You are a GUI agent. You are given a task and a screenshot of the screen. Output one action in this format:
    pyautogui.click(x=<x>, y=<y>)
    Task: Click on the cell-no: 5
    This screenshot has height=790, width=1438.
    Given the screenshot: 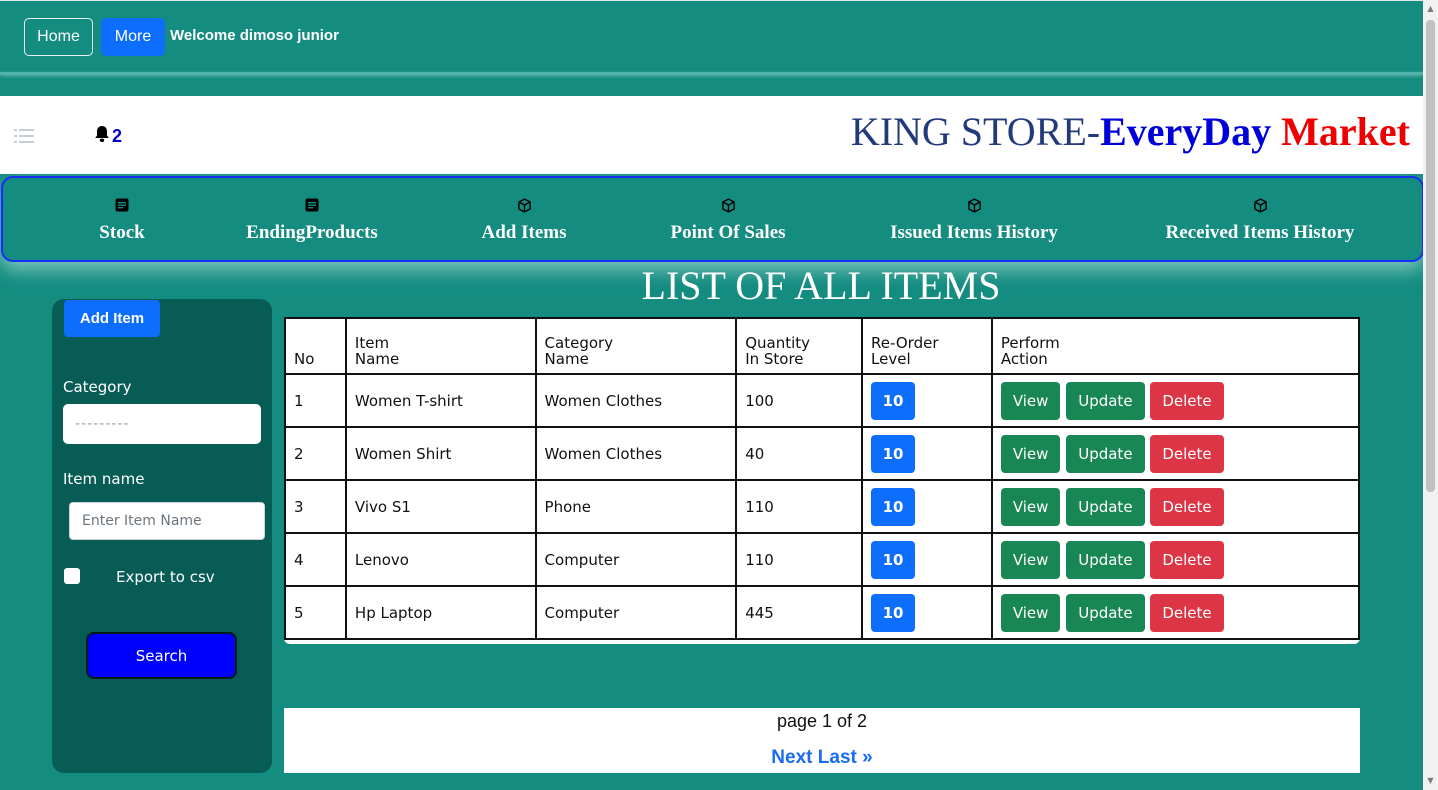 What is the action you would take?
    pyautogui.click(x=315, y=612)
    